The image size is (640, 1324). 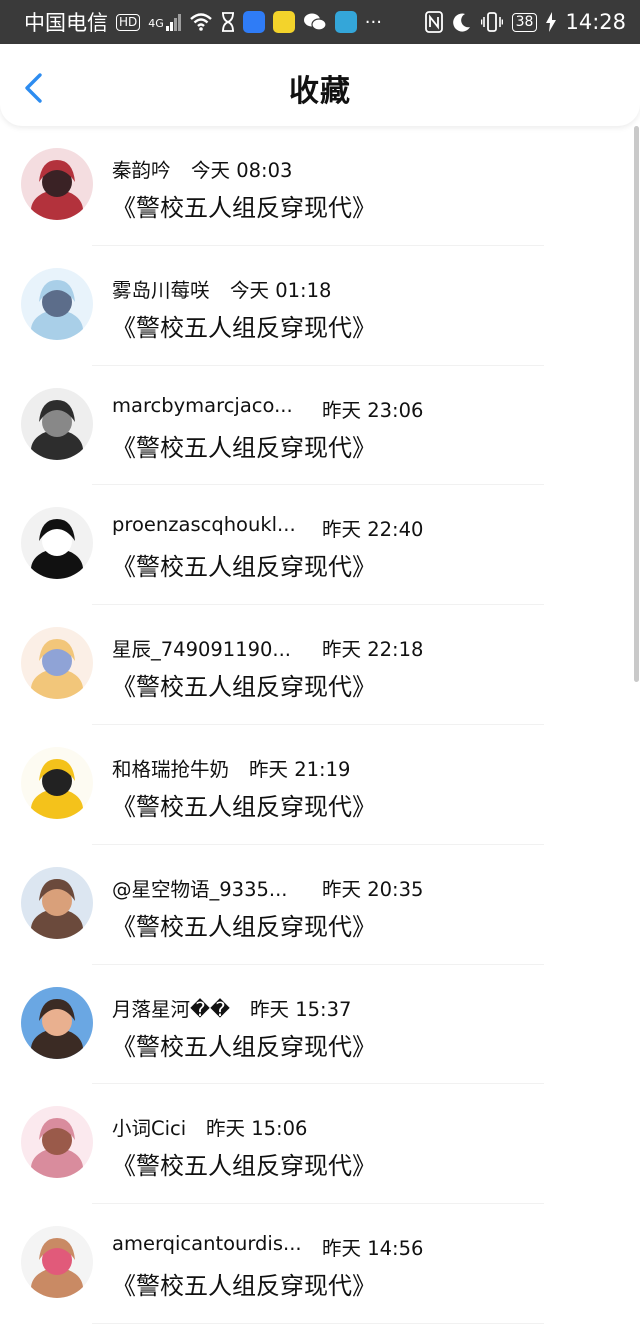 What do you see at coordinates (595, 22) in the screenshot?
I see `clock: 14:28` at bounding box center [595, 22].